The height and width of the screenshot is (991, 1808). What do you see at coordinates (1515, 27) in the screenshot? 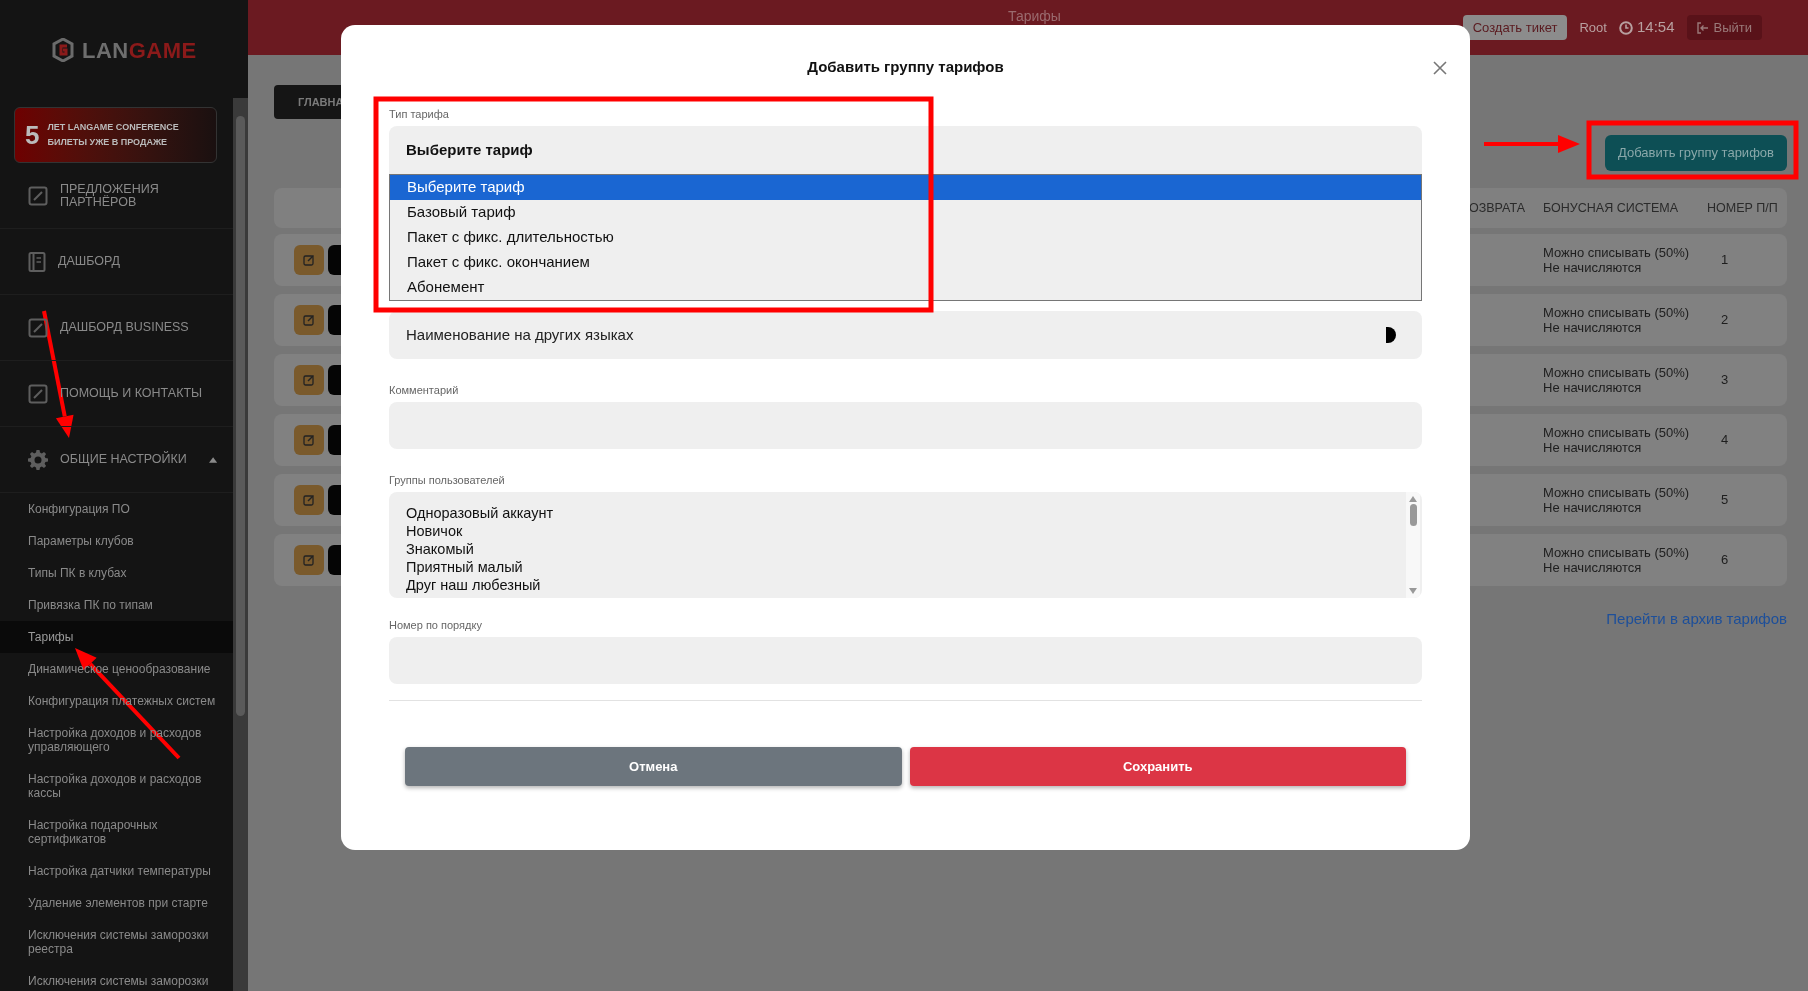
I see `create-ticket-button: Создать тикет` at bounding box center [1515, 27].